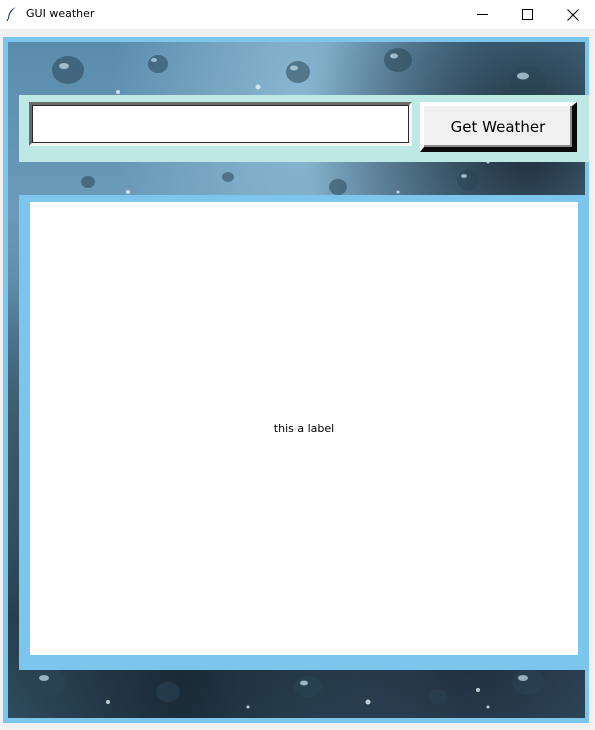  What do you see at coordinates (297, 14) in the screenshot?
I see `title-bar: GUI weather` at bounding box center [297, 14].